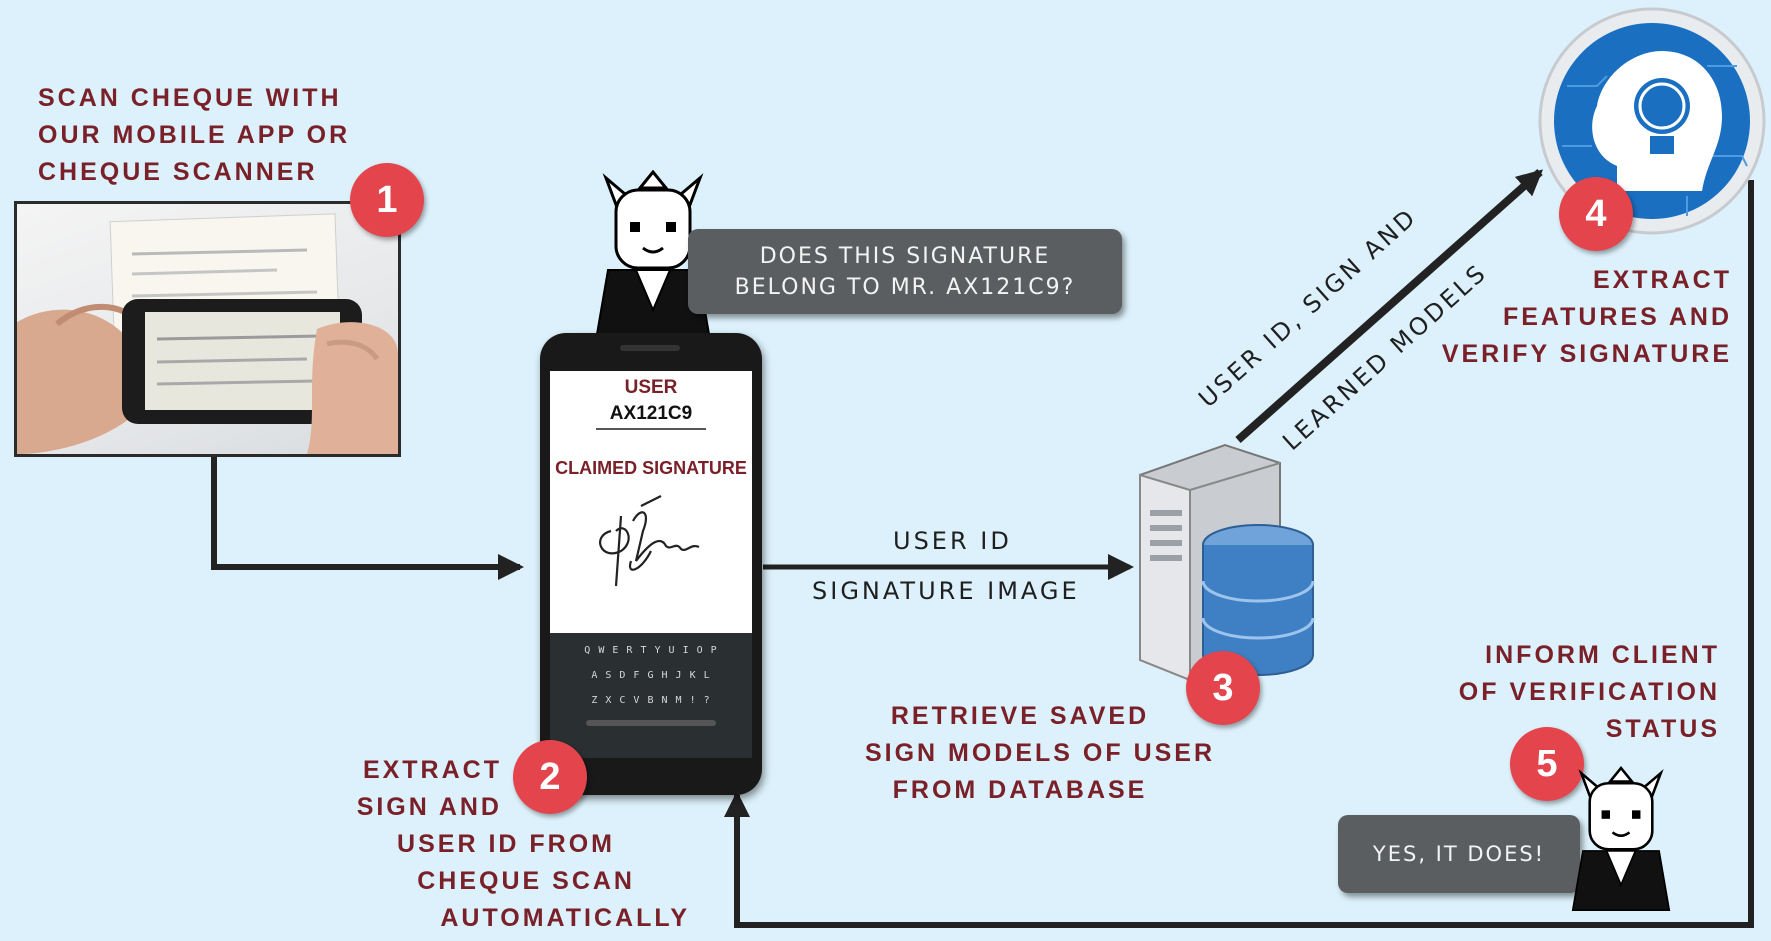  I want to click on arrow-scan-to-phone, so click(367, 518).